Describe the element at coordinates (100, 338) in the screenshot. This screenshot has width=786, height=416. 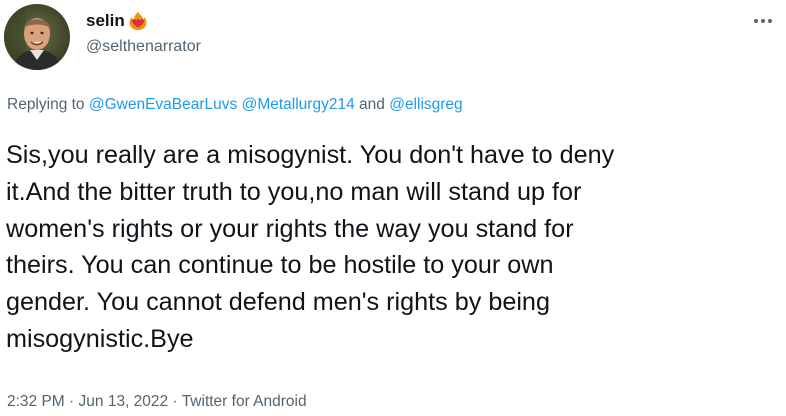
I see `tweet-text-line: misogynistic.Bye` at that location.